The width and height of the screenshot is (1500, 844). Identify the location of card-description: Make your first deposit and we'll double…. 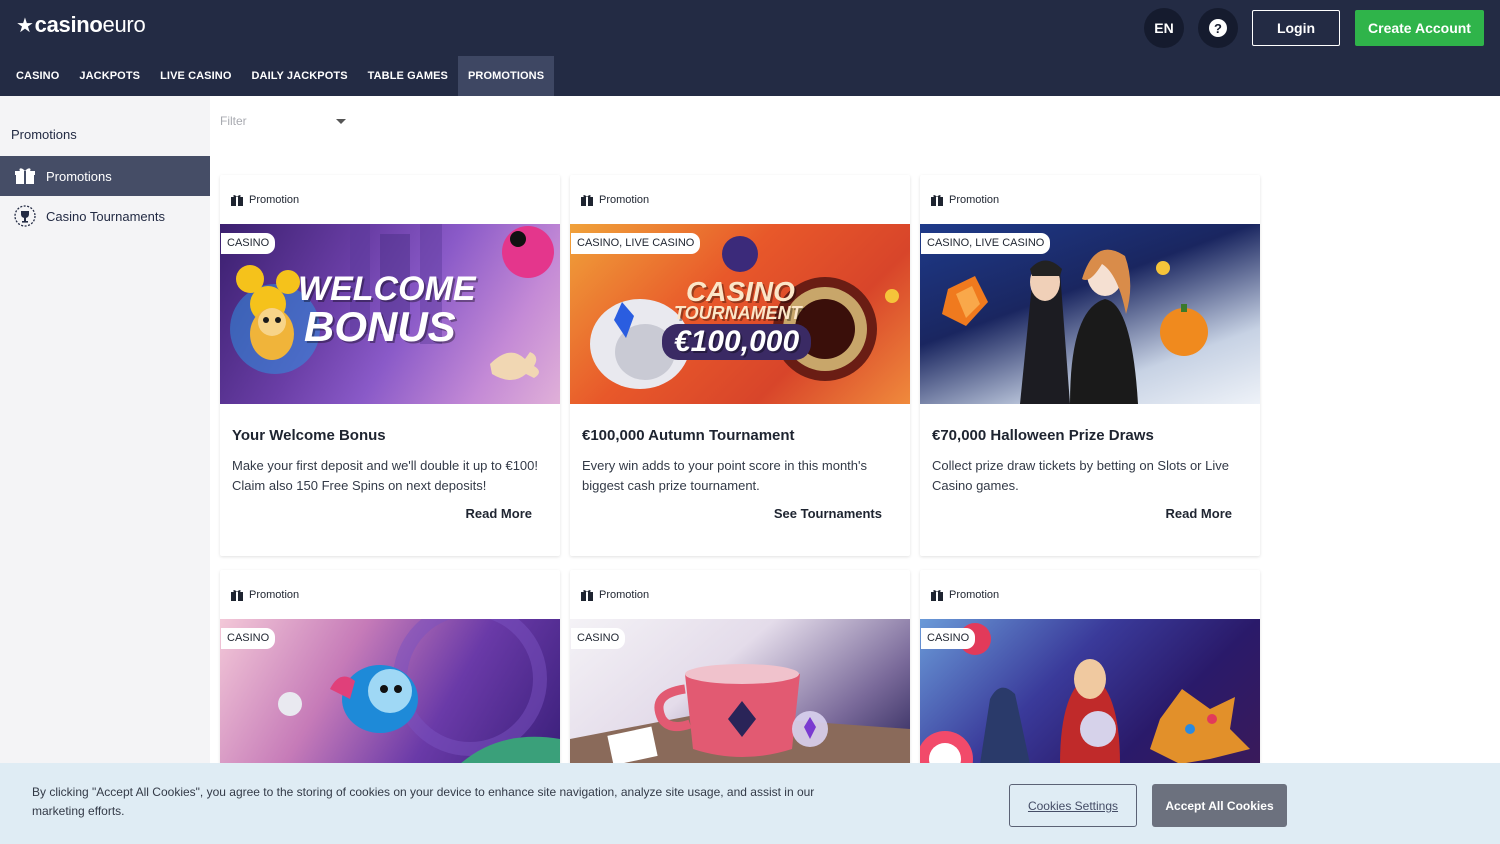
(385, 475).